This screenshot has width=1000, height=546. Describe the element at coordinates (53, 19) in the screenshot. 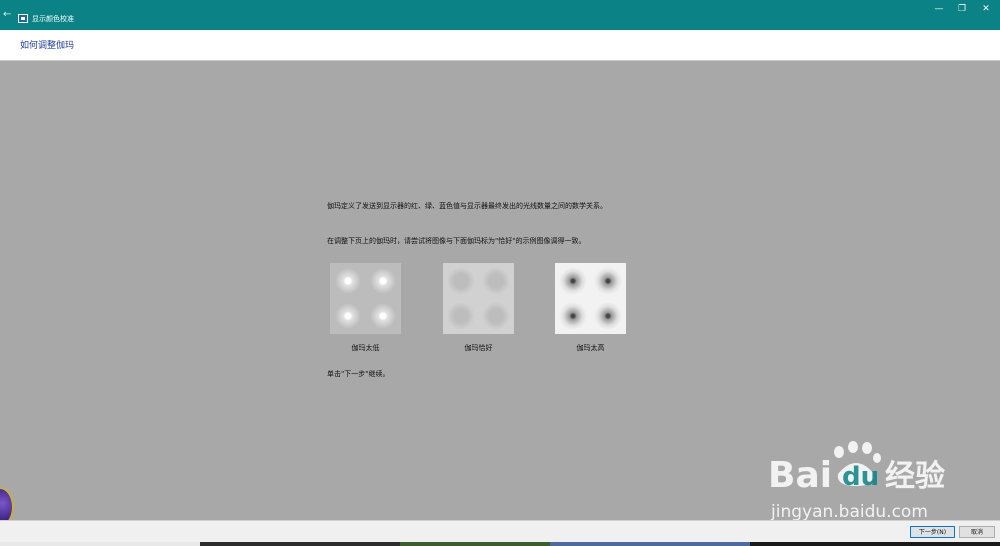

I see `window-title: 显示颜色校准` at that location.